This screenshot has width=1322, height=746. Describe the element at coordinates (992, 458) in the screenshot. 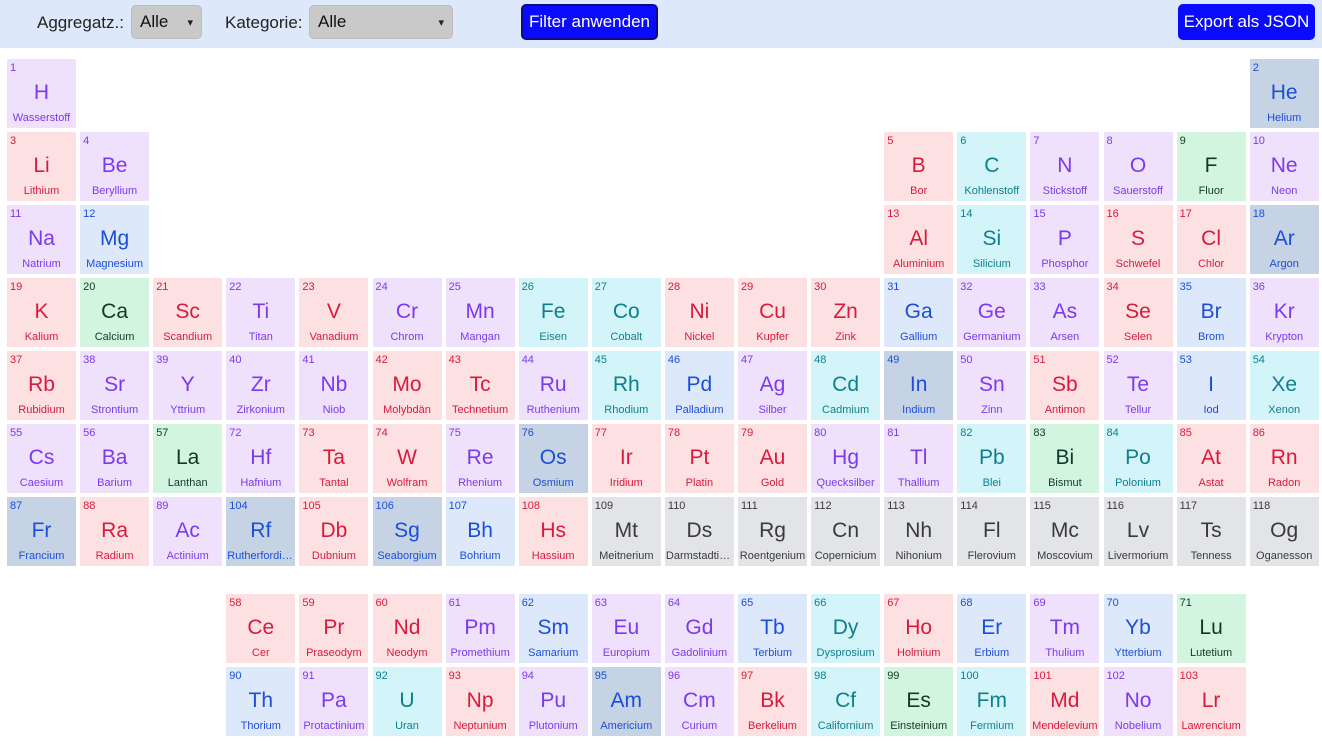

I see `element-cell-pb: 82 Pb Blei` at that location.